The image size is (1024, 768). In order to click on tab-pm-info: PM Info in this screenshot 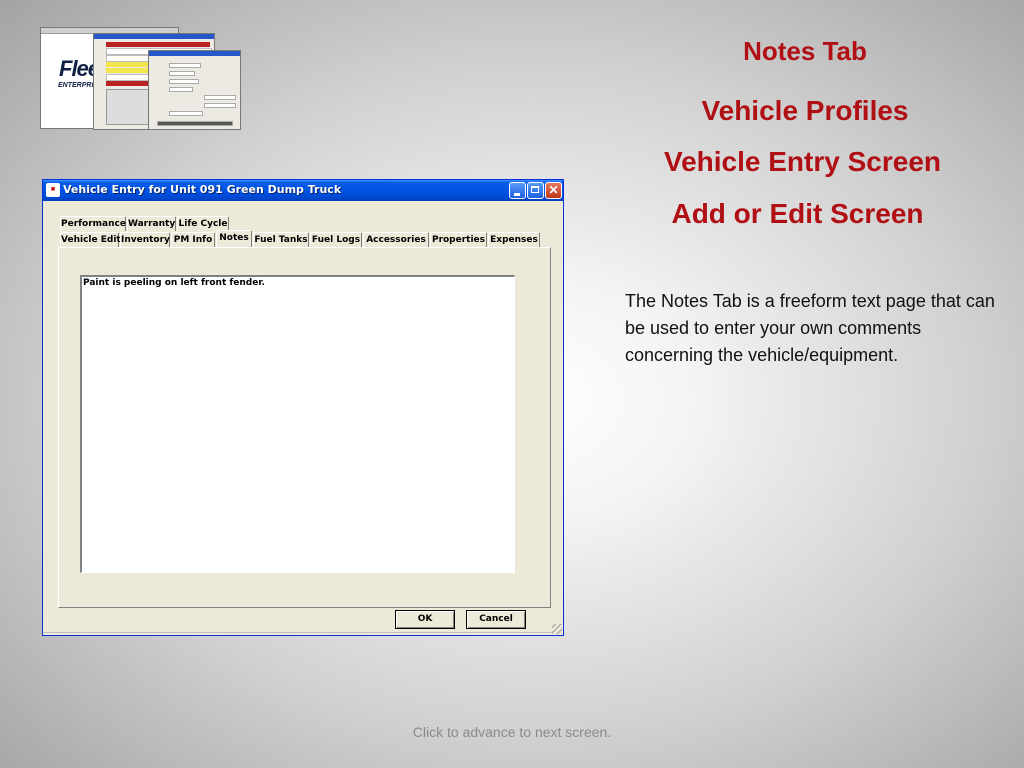, I will do `click(193, 239)`.